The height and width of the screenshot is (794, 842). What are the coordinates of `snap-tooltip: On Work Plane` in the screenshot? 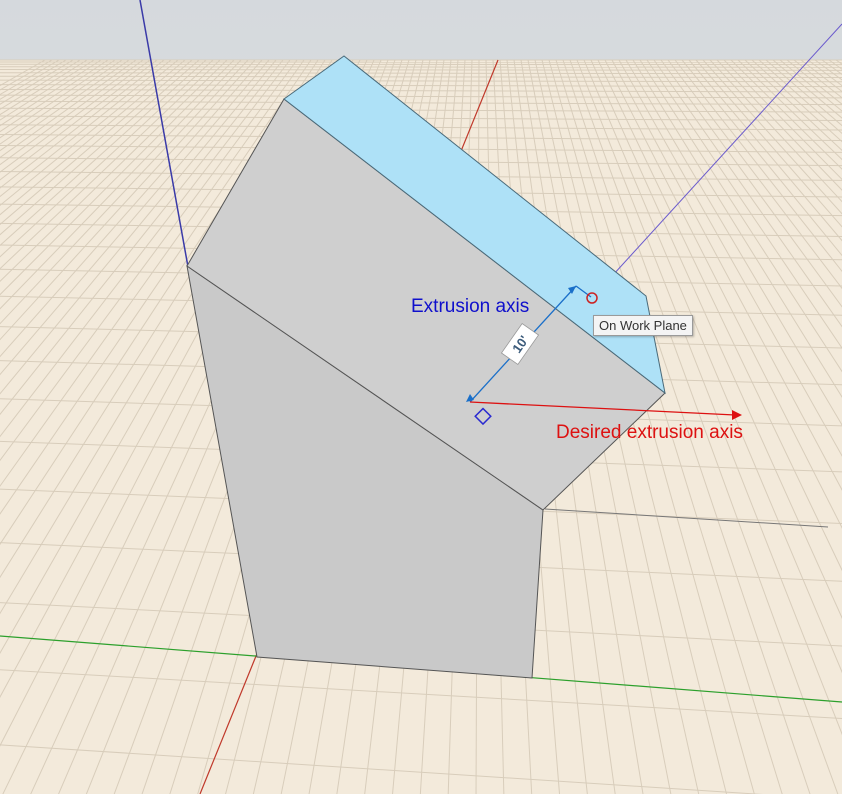 It's located at (643, 325).